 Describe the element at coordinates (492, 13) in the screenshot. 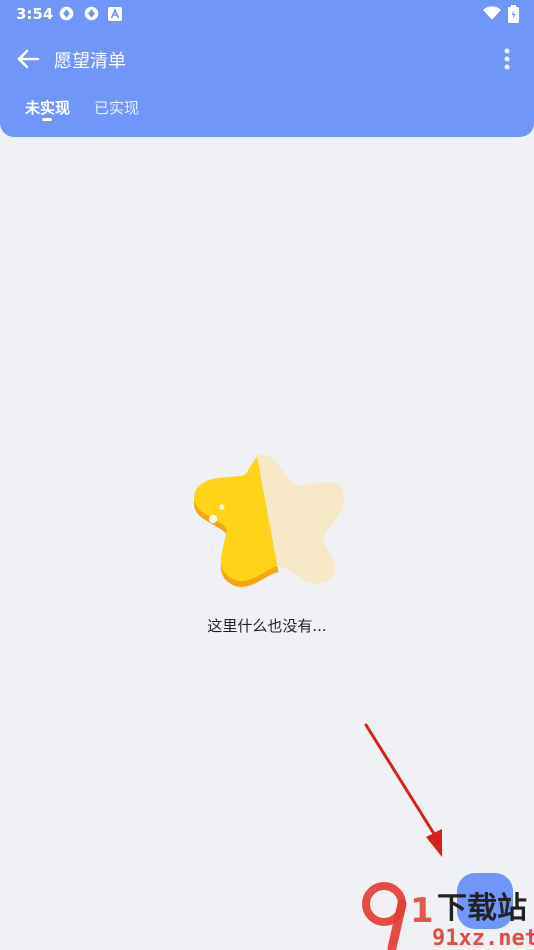

I see `wifi-icon` at that location.